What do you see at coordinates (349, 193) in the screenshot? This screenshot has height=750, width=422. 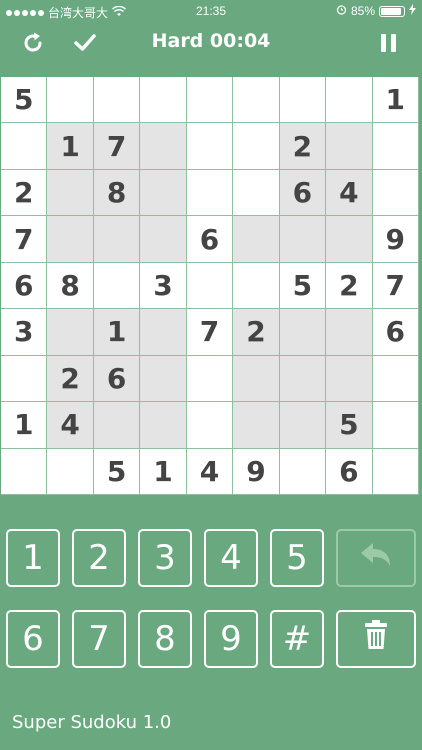 I see `board-cell-r3c8: 4` at bounding box center [349, 193].